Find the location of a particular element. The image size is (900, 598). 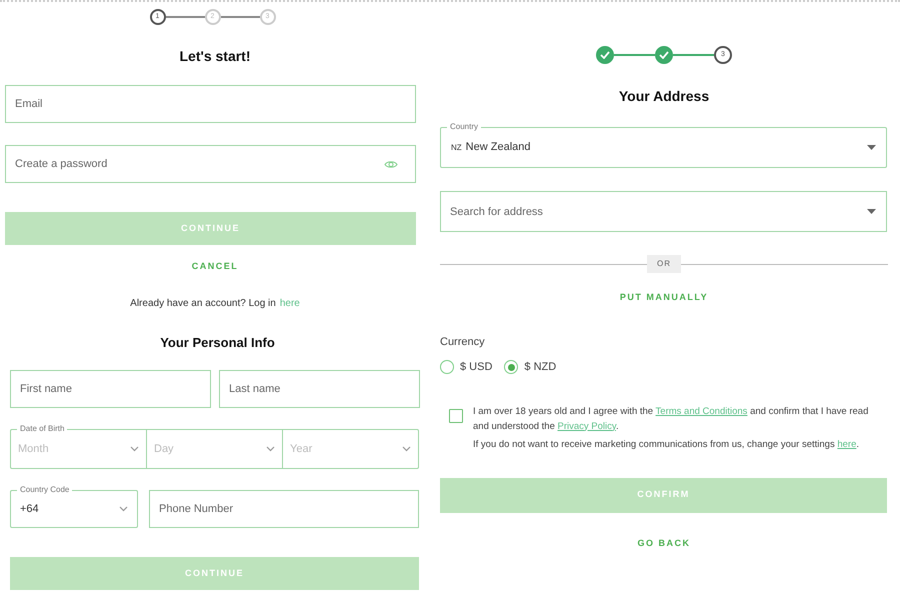

password-field: Create a password is located at coordinates (210, 164).